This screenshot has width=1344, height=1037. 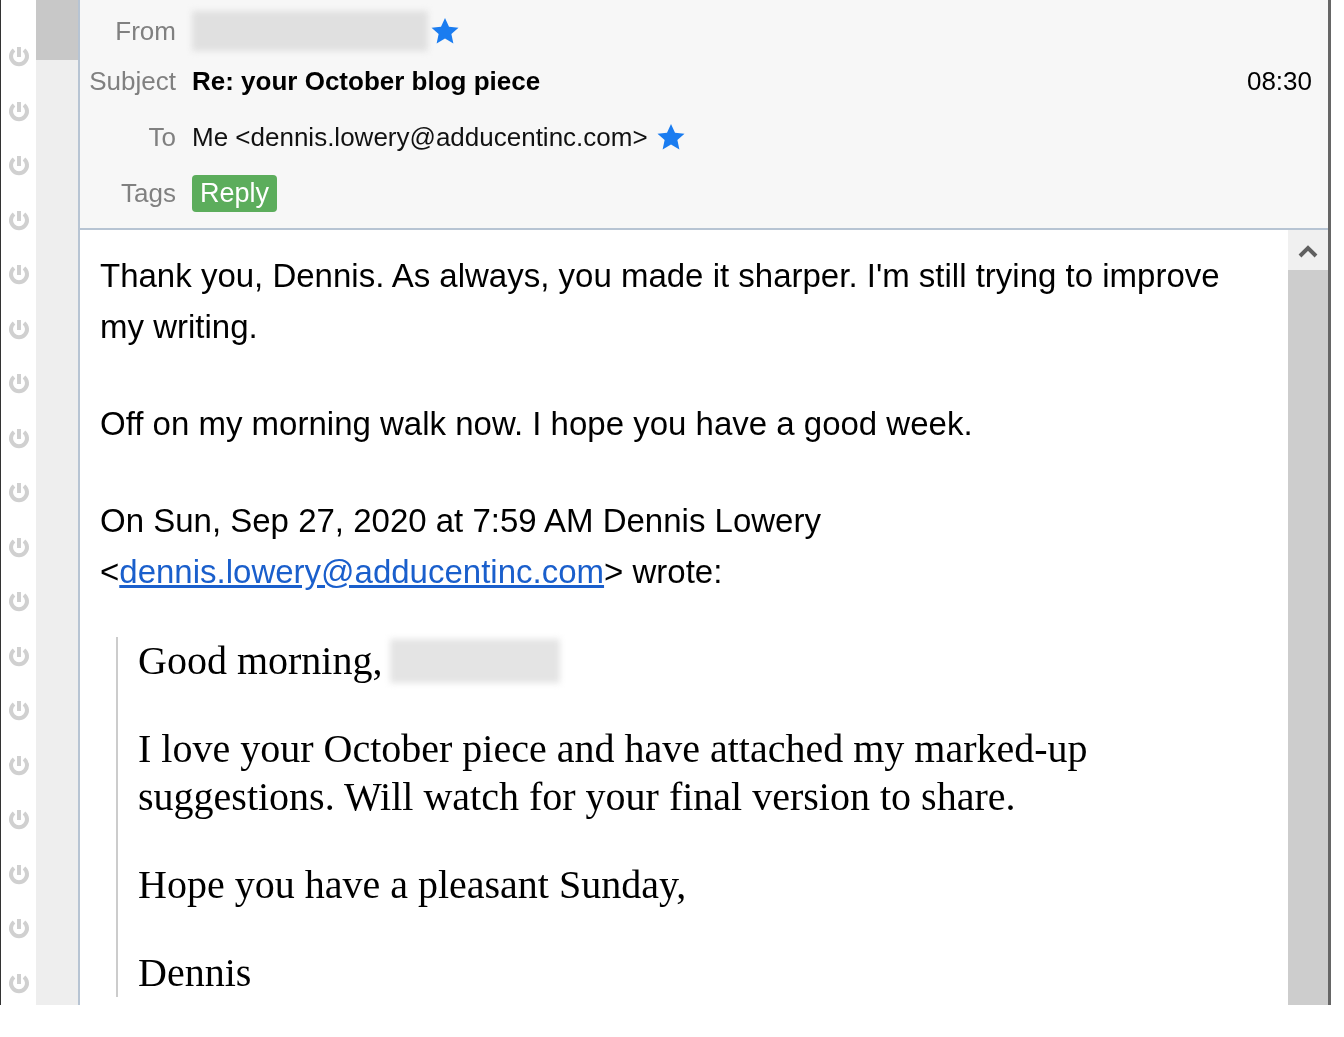 What do you see at coordinates (537, 424) in the screenshot?
I see `body-paragraph: Off on my morning walk now. I hope you have a good week.` at bounding box center [537, 424].